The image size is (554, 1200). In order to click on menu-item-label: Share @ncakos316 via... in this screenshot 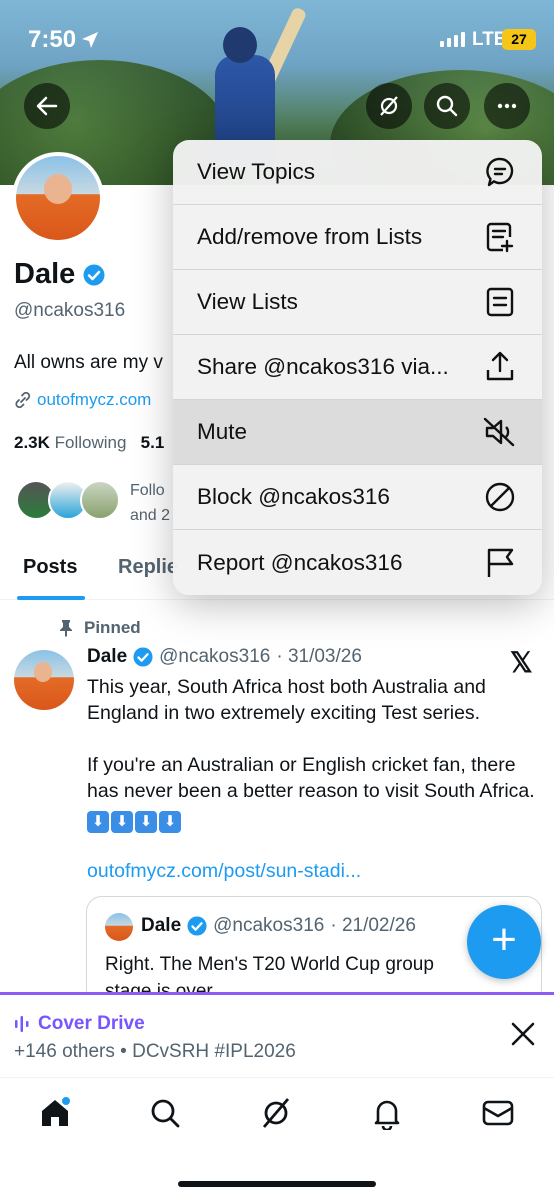, I will do `click(323, 366)`.